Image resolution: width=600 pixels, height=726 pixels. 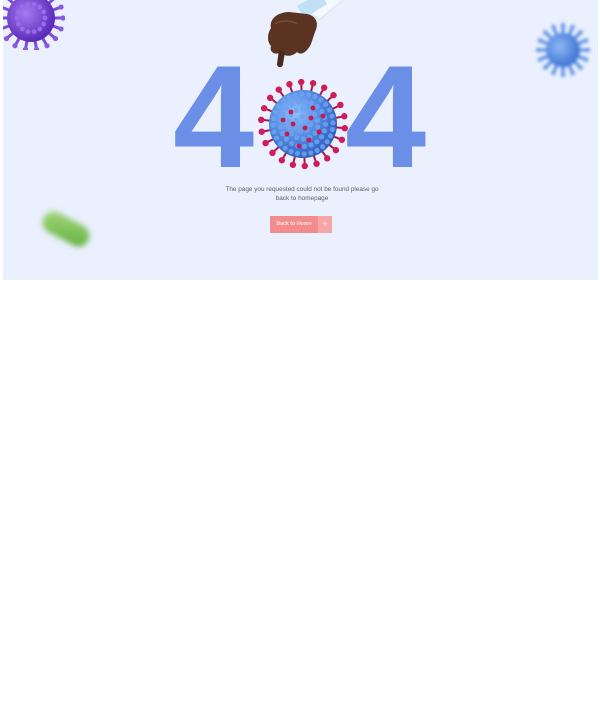 I want to click on coronavirus-icon, so click(x=303, y=124).